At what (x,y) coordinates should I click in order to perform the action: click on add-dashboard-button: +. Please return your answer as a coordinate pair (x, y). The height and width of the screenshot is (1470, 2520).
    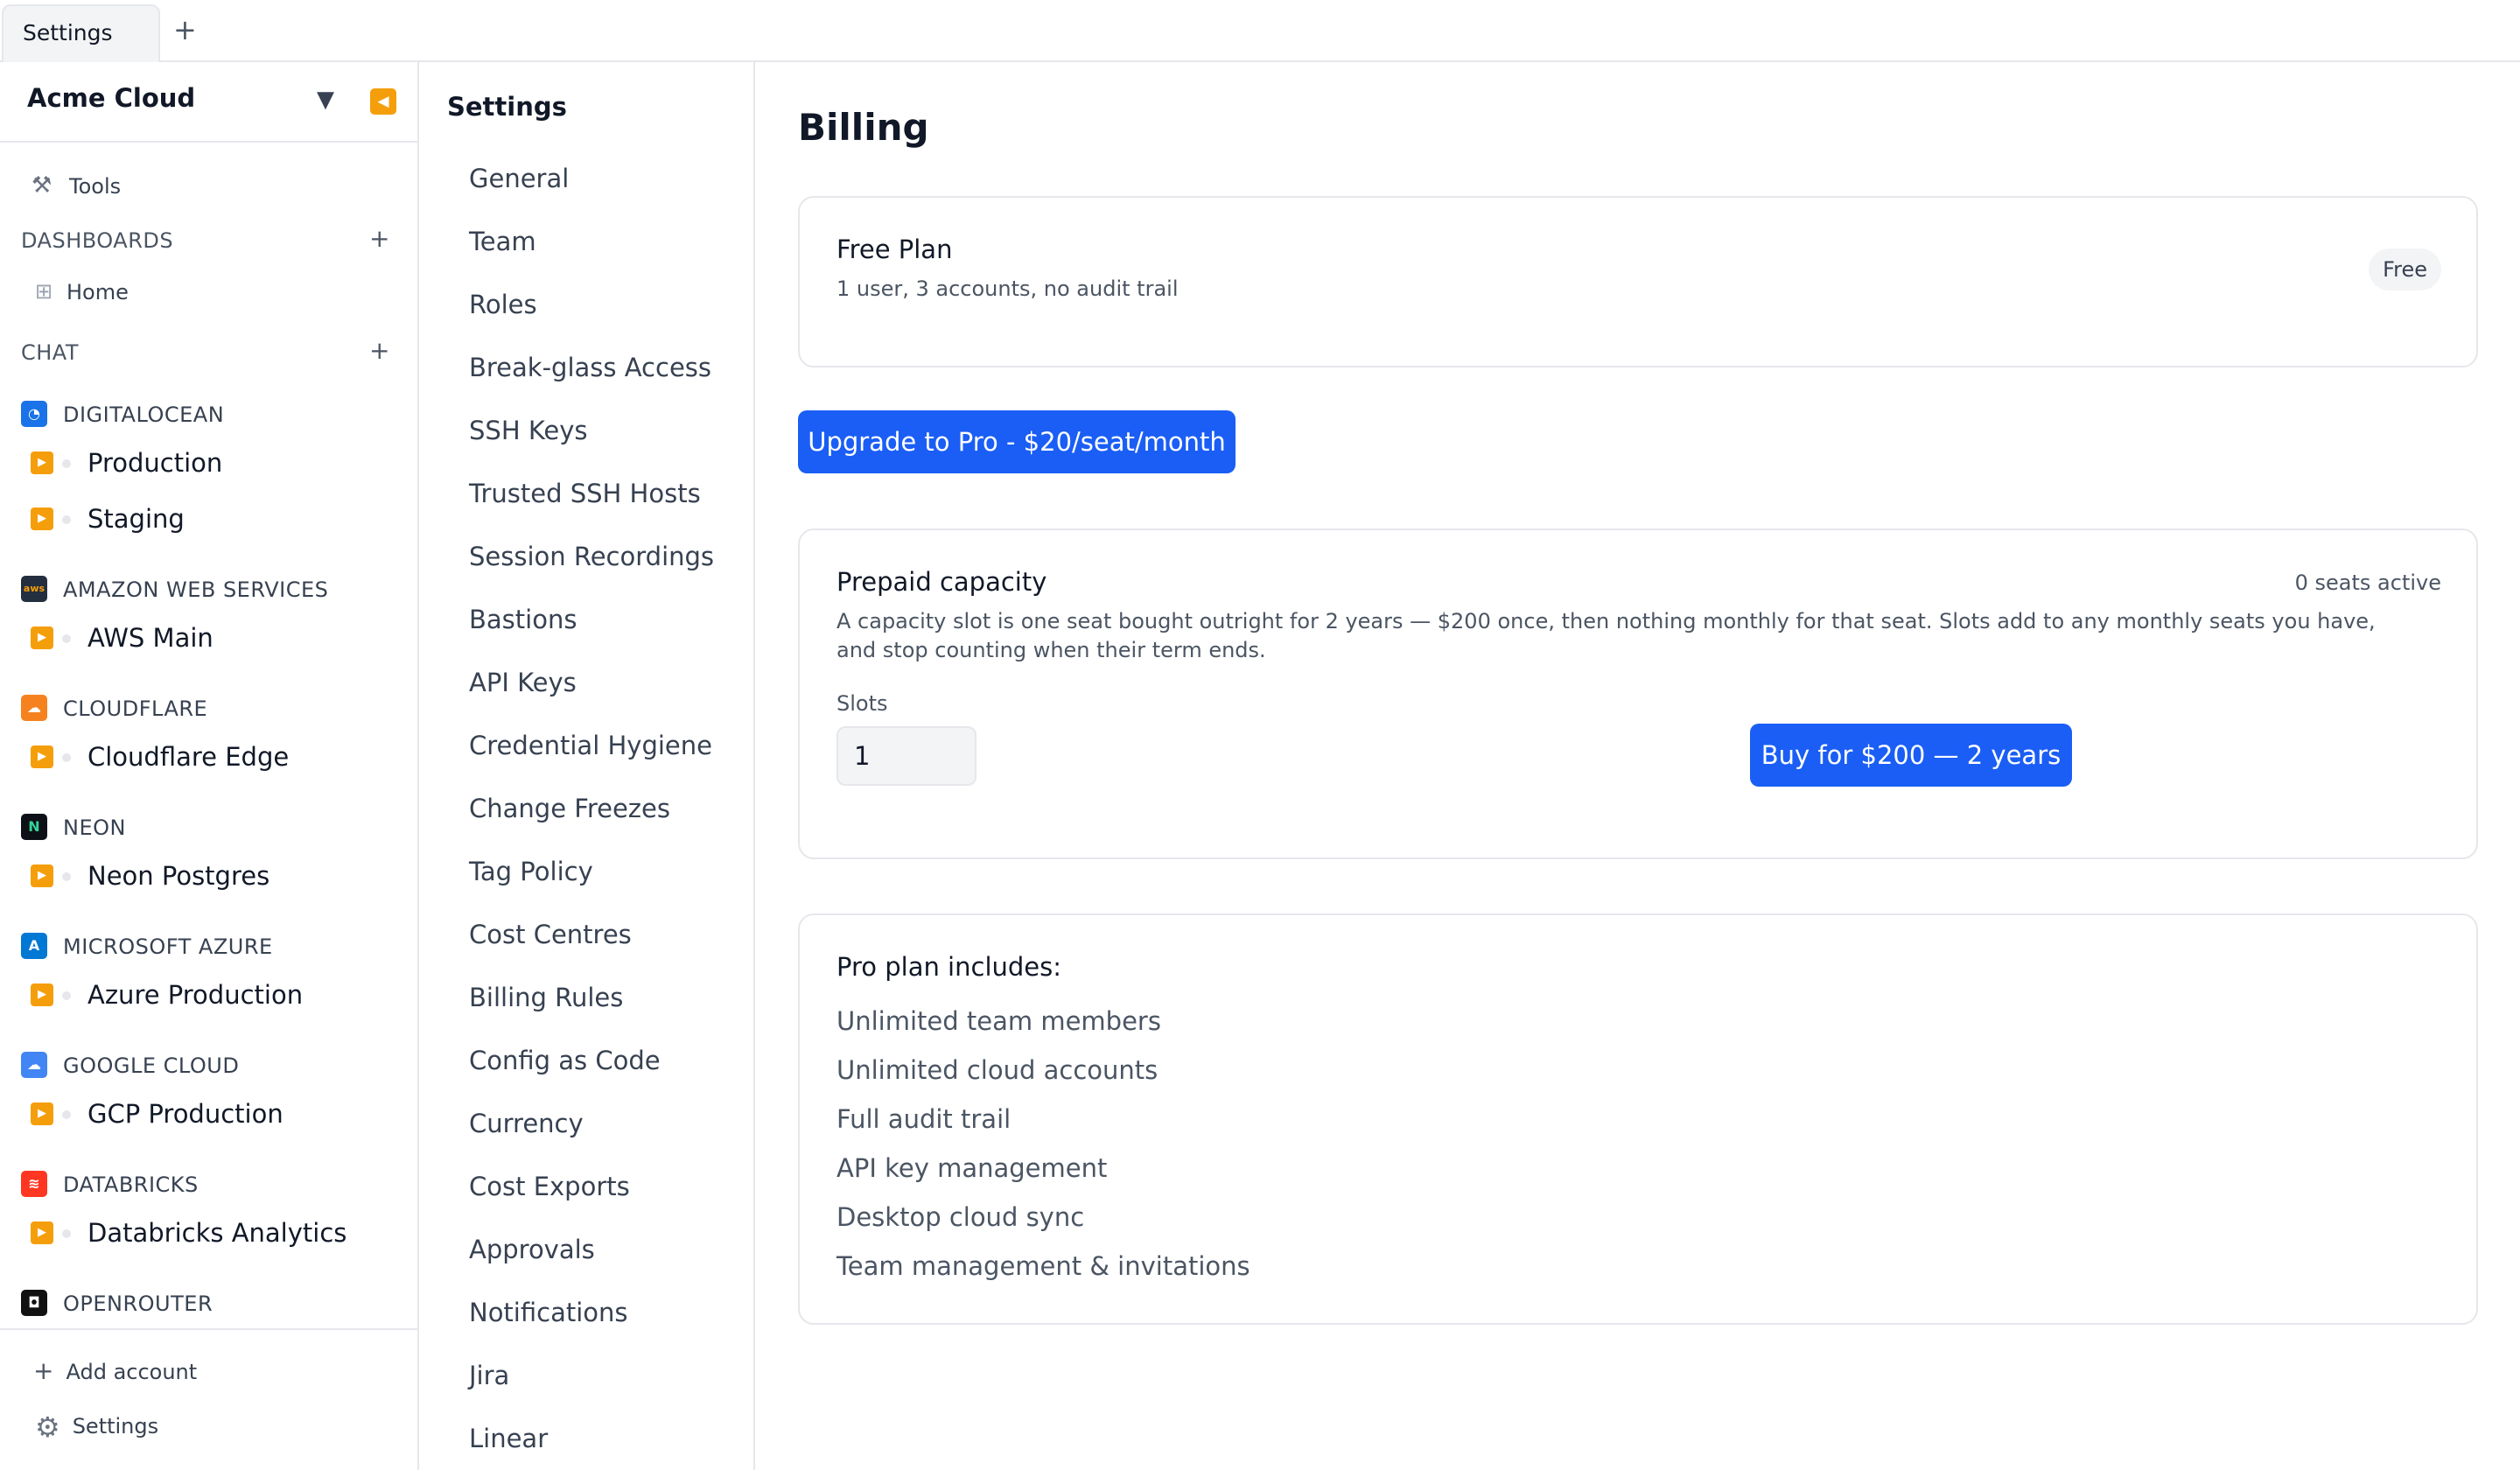
    Looking at the image, I should click on (379, 238).